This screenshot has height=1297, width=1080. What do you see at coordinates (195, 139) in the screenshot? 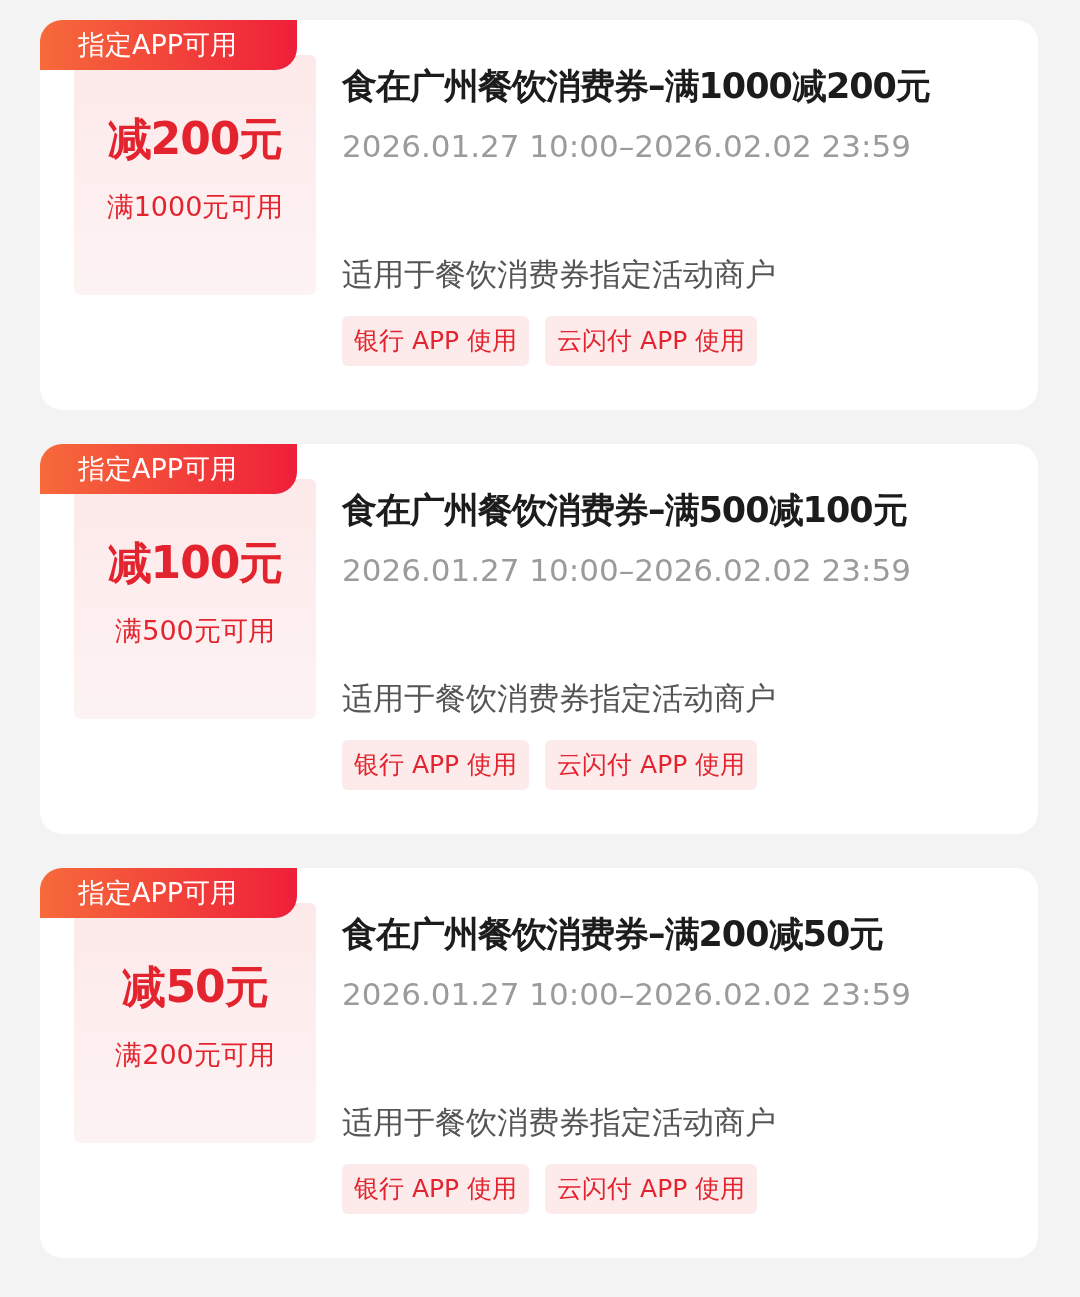
I see `discount-amount: 减200元` at bounding box center [195, 139].